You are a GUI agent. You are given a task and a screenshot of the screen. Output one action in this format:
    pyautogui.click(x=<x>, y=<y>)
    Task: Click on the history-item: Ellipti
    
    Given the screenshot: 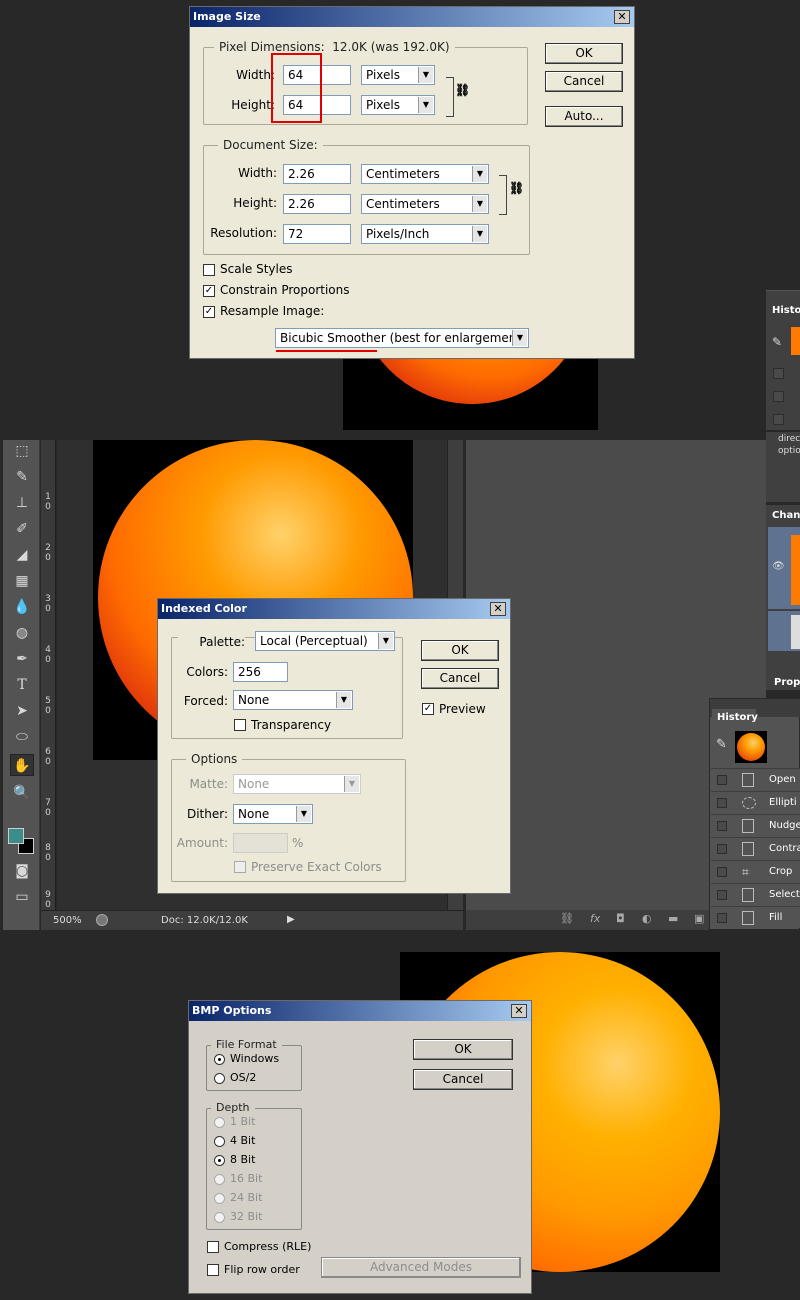 What is the action you would take?
    pyautogui.click(x=755, y=802)
    